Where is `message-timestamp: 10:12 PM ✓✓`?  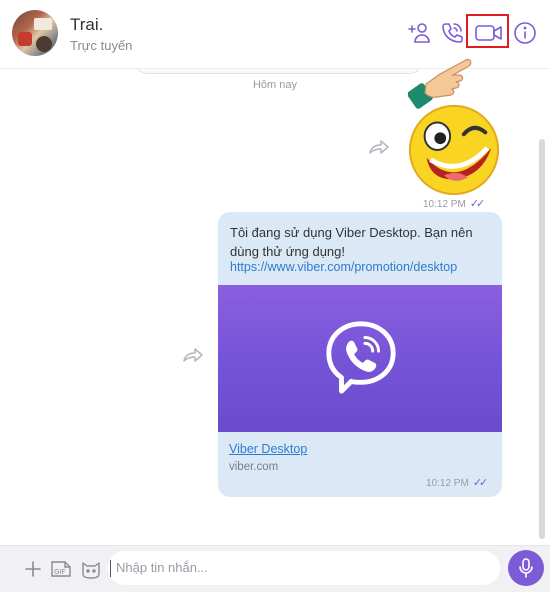
message-timestamp: 10:12 PM ✓✓ is located at coordinates (457, 482).